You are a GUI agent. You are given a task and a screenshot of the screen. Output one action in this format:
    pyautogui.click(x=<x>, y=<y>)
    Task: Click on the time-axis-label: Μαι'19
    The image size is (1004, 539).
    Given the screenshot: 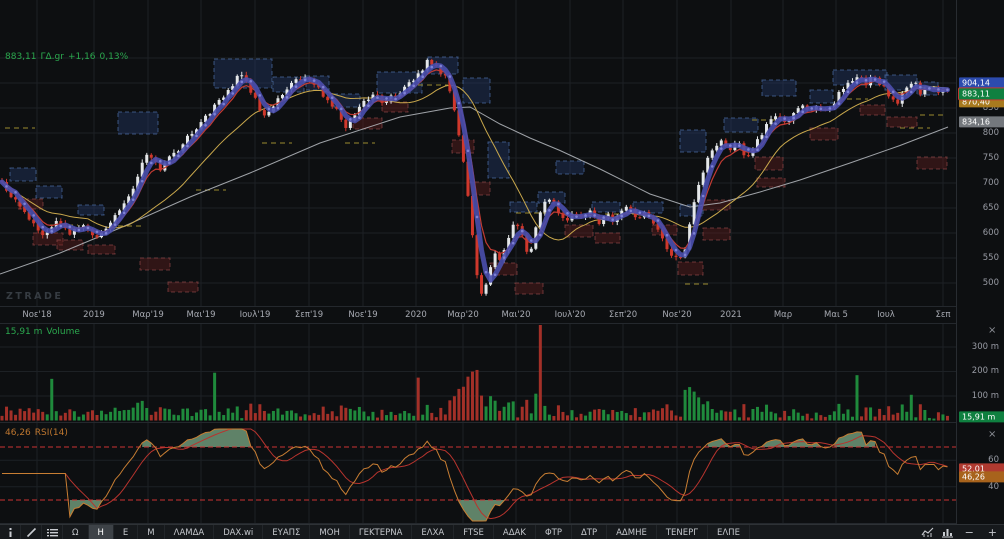 What is the action you would take?
    pyautogui.click(x=201, y=315)
    